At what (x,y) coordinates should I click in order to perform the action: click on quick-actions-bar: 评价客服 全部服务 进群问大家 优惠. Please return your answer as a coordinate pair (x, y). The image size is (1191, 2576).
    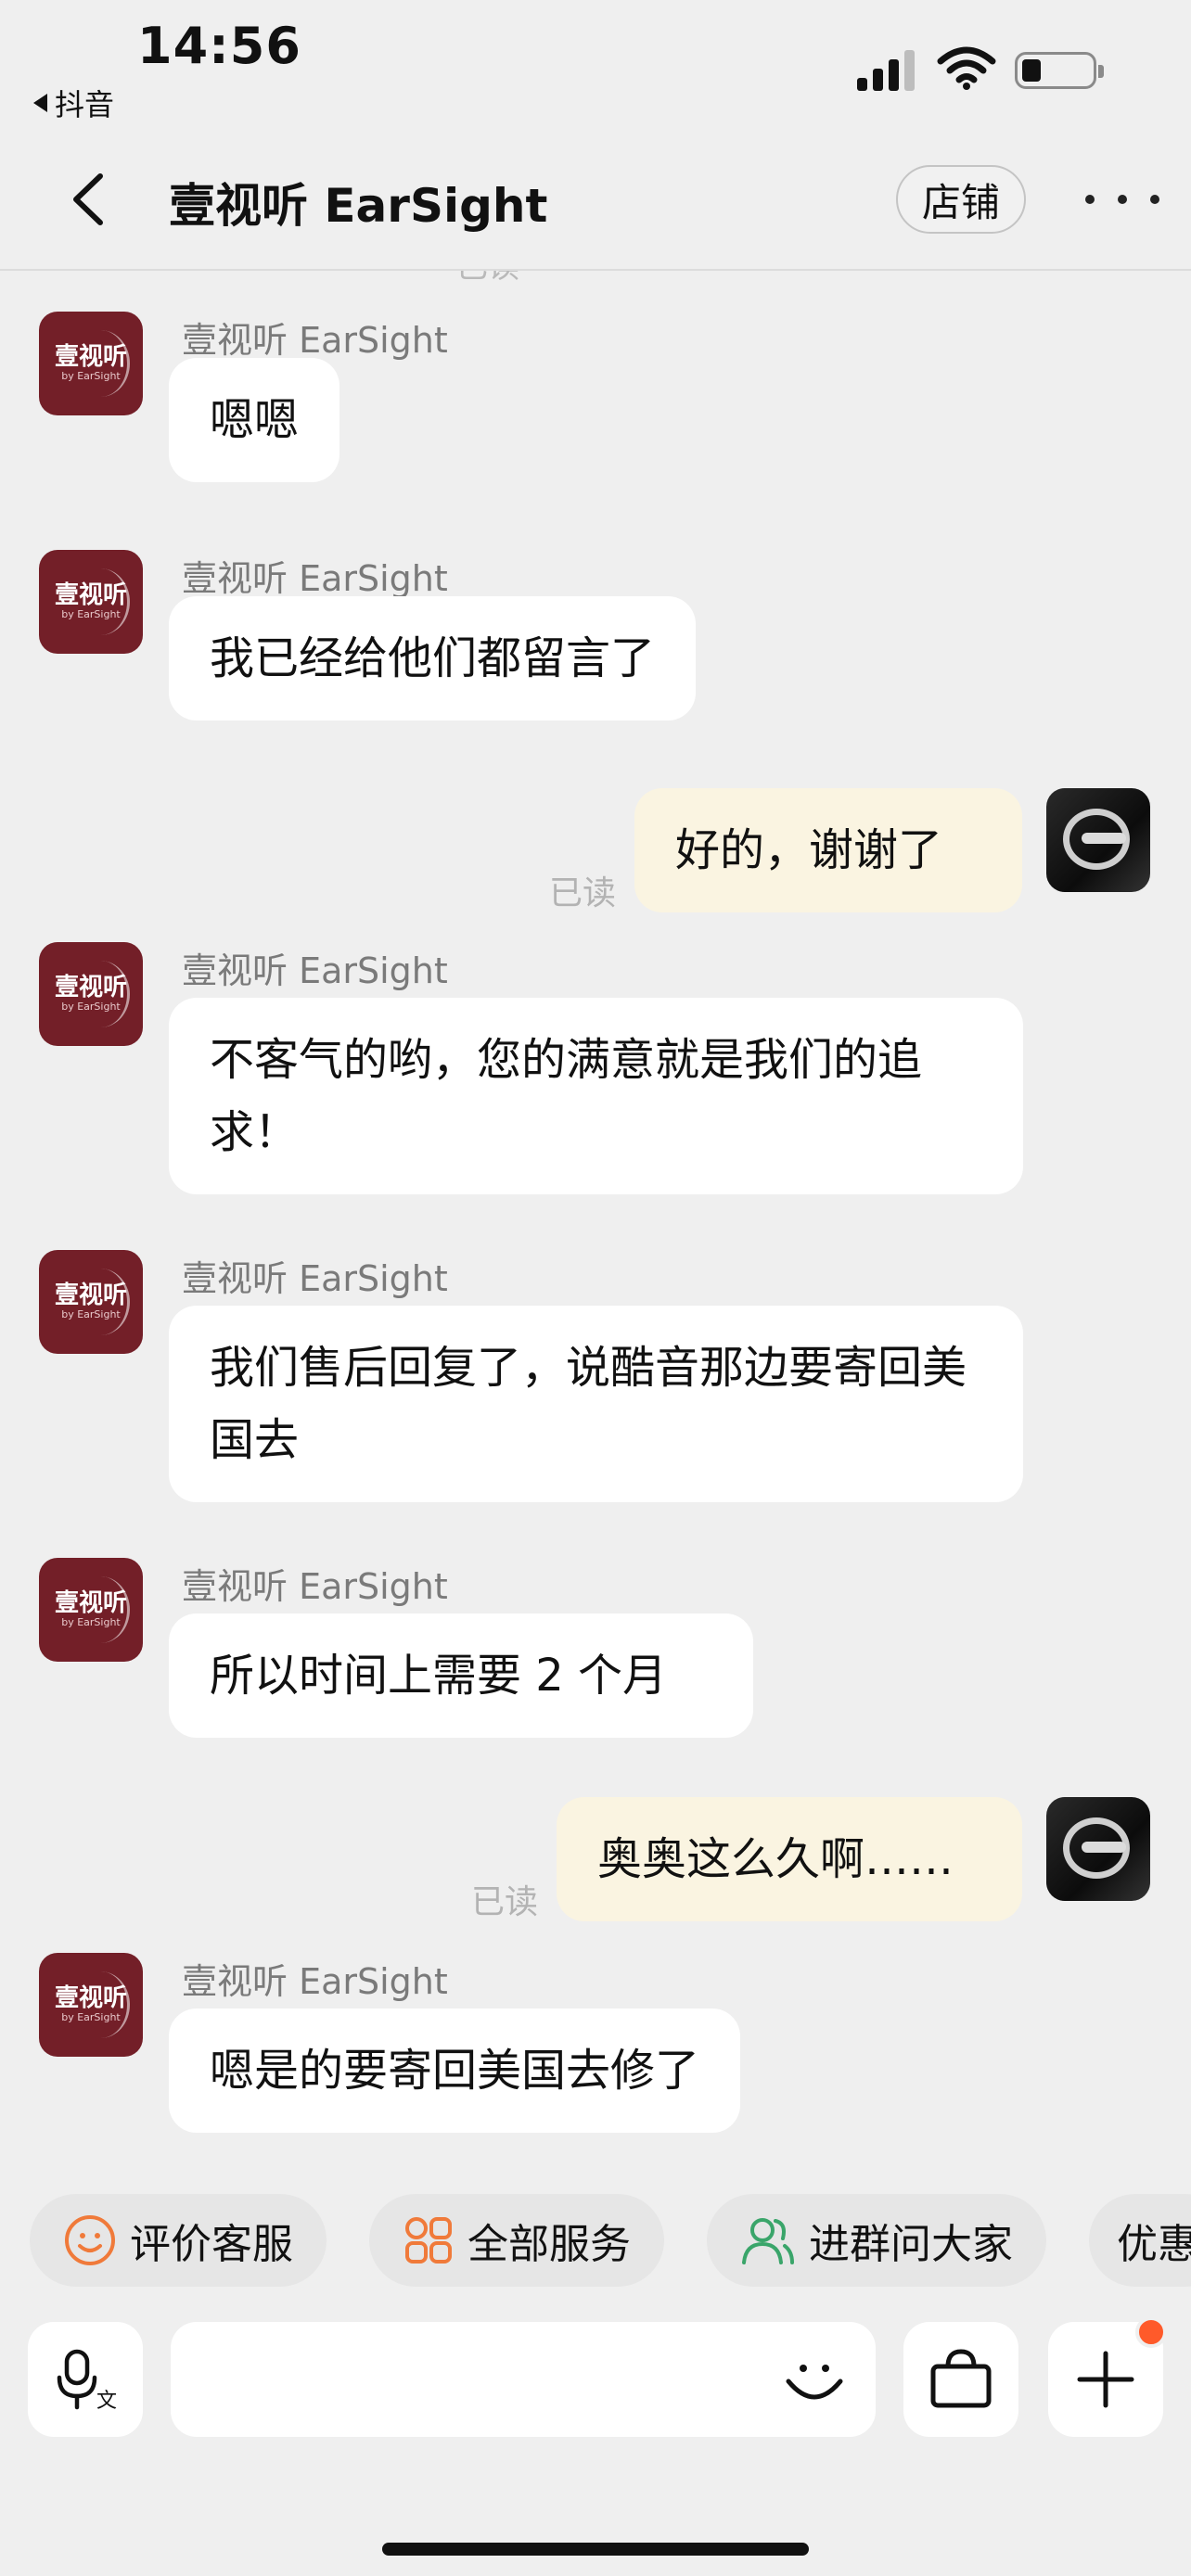
    Looking at the image, I should click on (595, 2238).